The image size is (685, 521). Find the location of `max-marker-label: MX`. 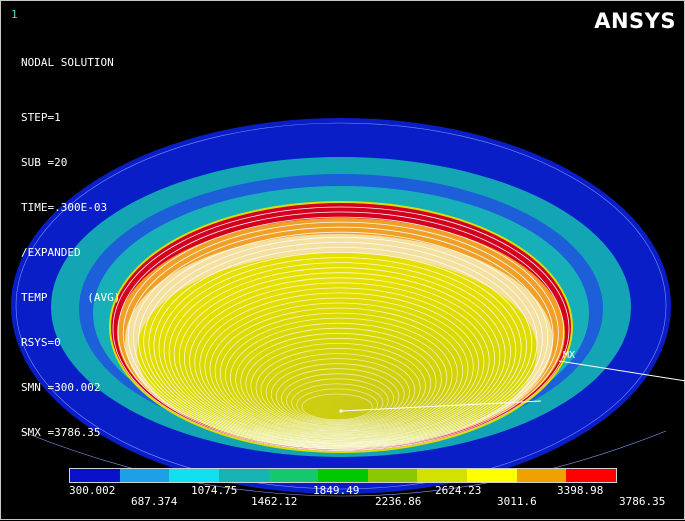

max-marker-label: MX is located at coordinates (569, 355).